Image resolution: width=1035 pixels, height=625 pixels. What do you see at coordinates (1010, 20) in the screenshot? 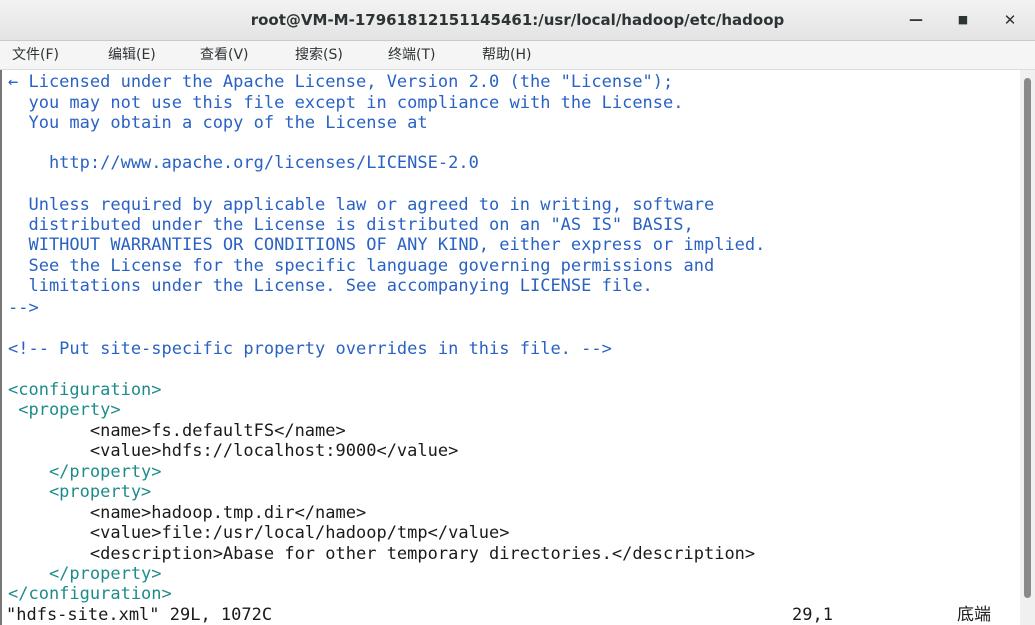
I see `close-icon: ✕` at bounding box center [1010, 20].